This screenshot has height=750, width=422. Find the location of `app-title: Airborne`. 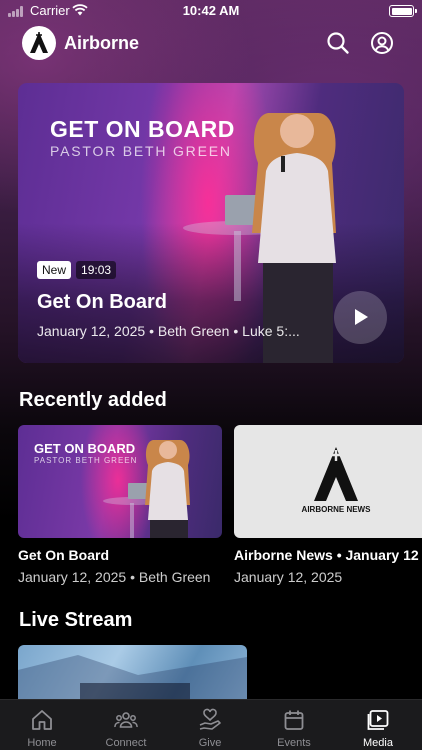

app-title: Airborne is located at coordinates (102, 43).